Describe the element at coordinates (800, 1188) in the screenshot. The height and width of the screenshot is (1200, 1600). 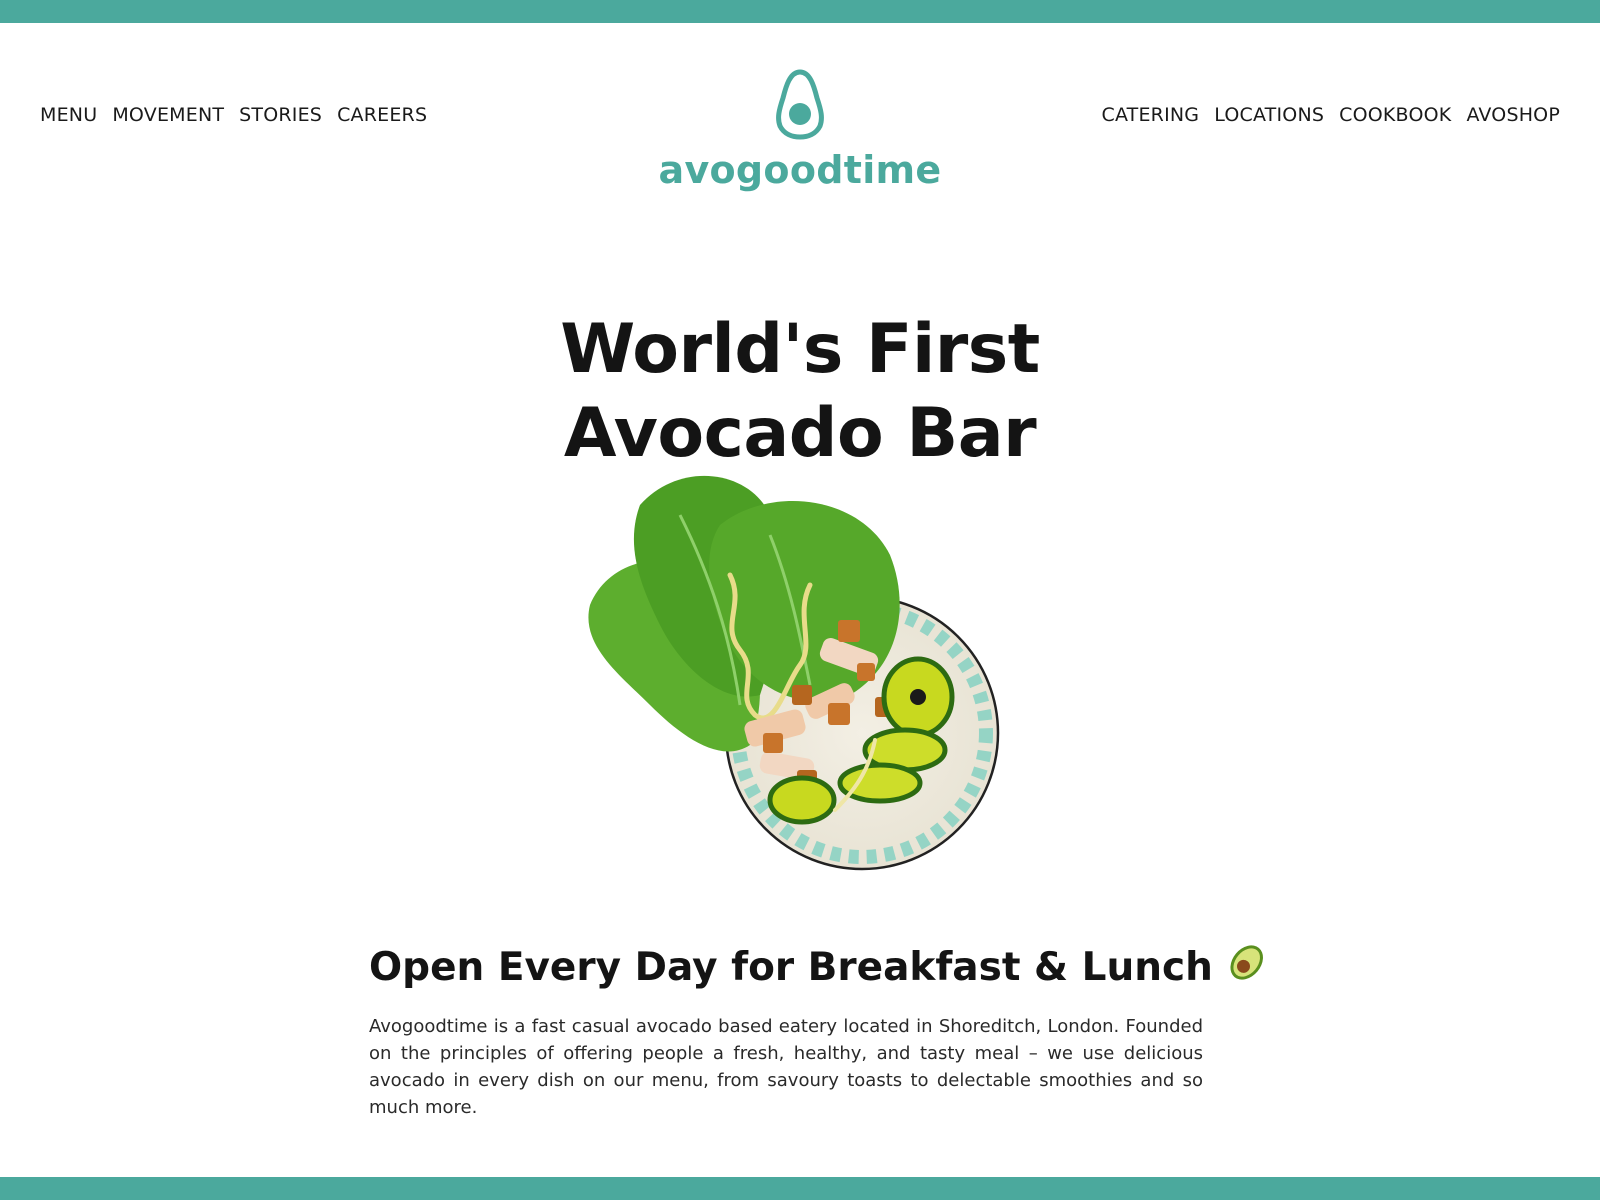
I see `bottom-accent-bar` at that location.